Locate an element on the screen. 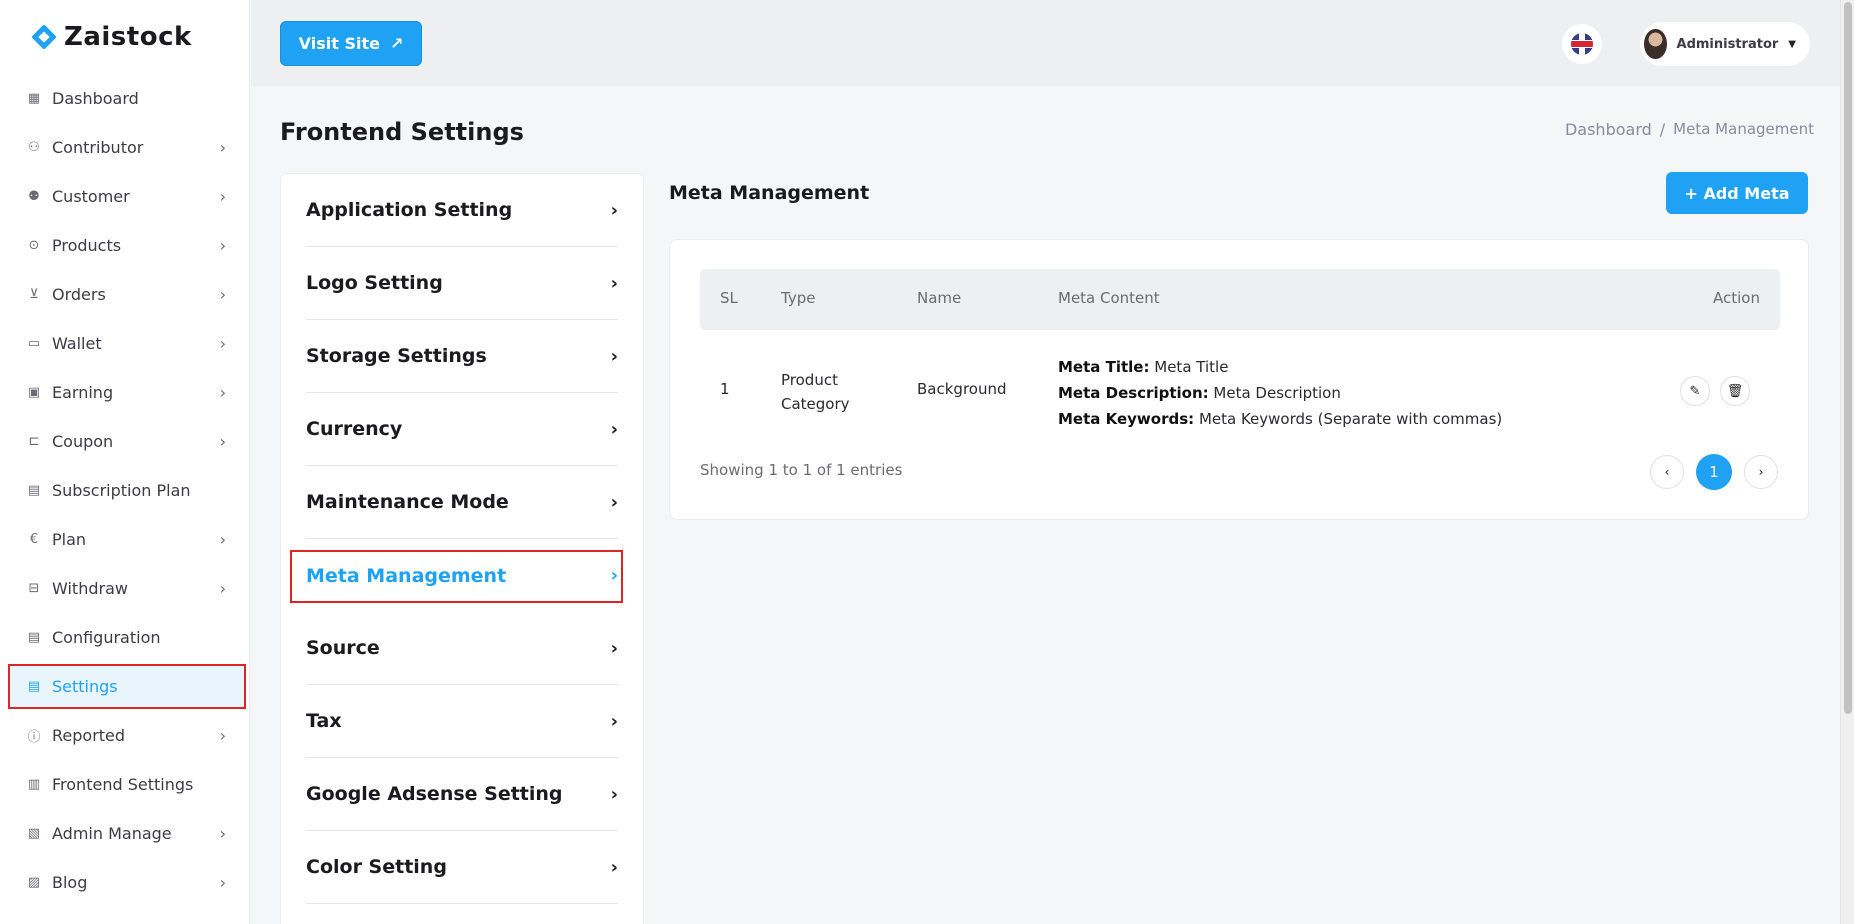 This screenshot has height=924, width=1854. brand-name: Zaistock is located at coordinates (128, 37).